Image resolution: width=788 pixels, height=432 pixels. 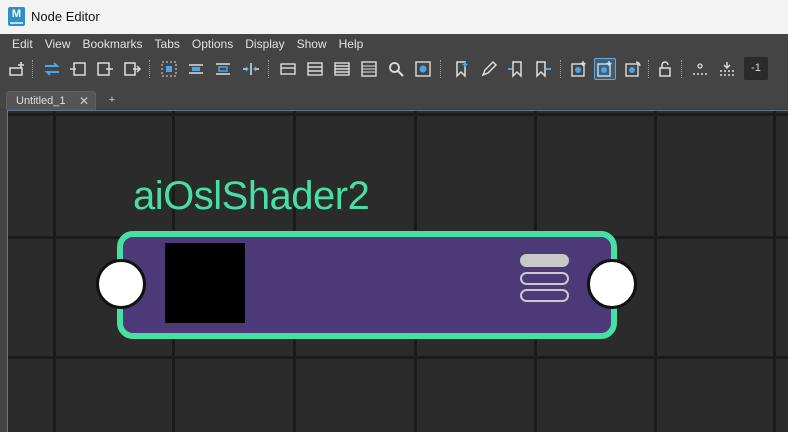 What do you see at coordinates (612, 284) in the screenshot?
I see `output-port` at bounding box center [612, 284].